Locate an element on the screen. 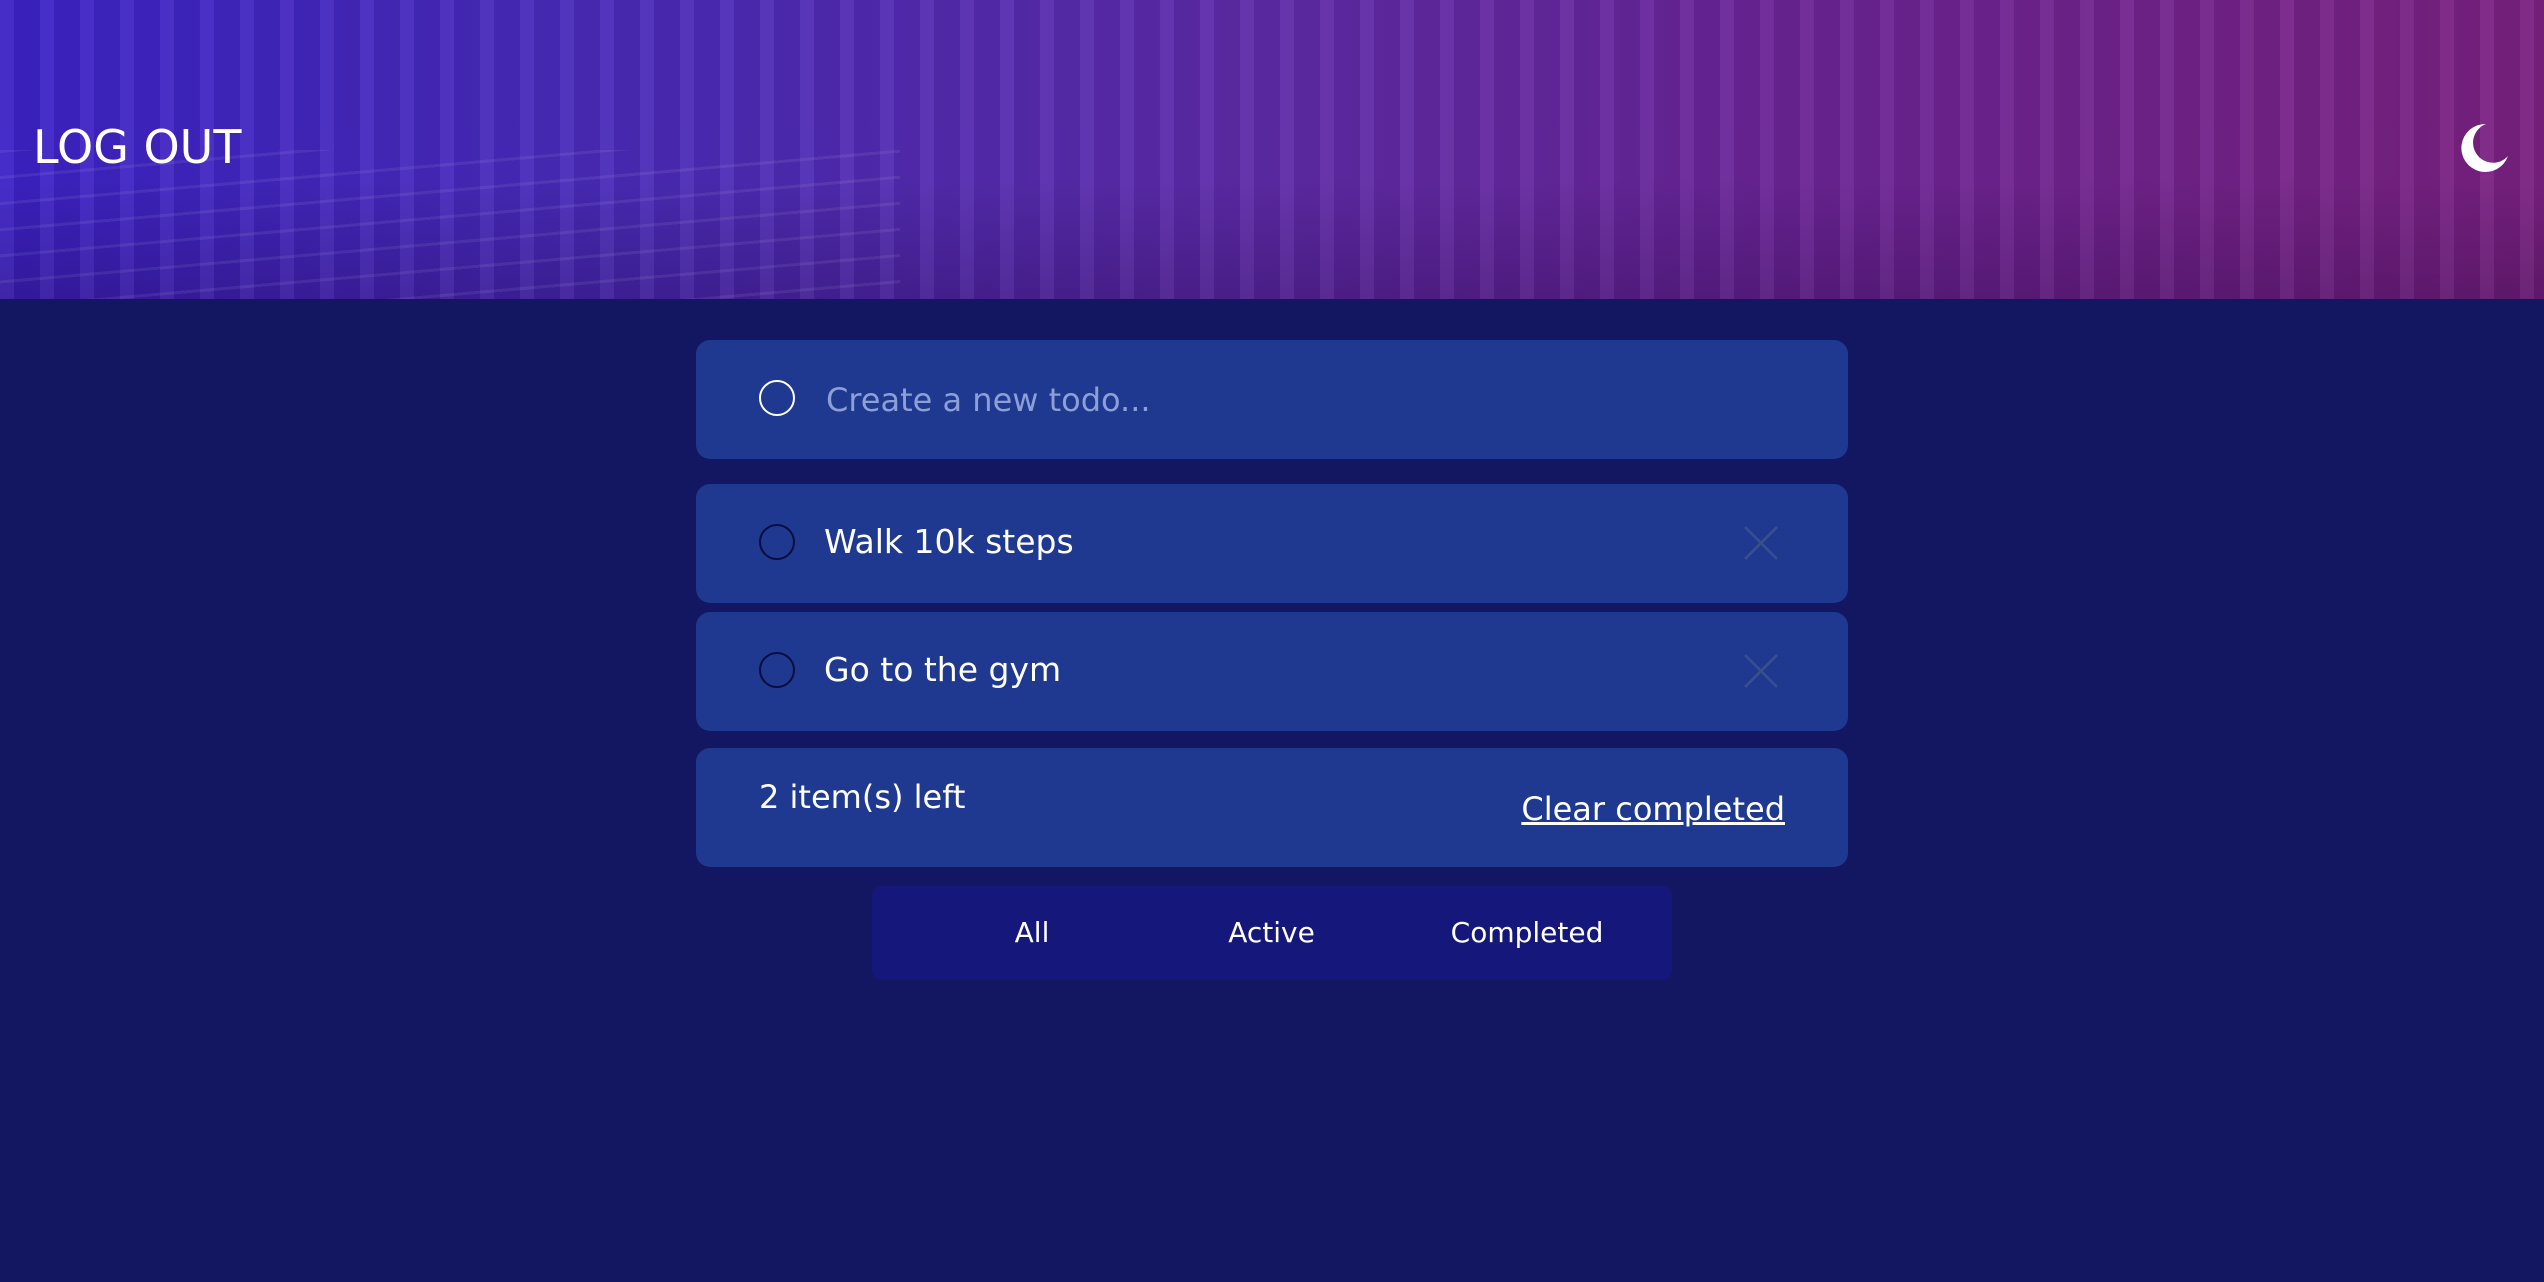 The width and height of the screenshot is (2544, 1282). logout-button: LOG OUT is located at coordinates (137, 147).